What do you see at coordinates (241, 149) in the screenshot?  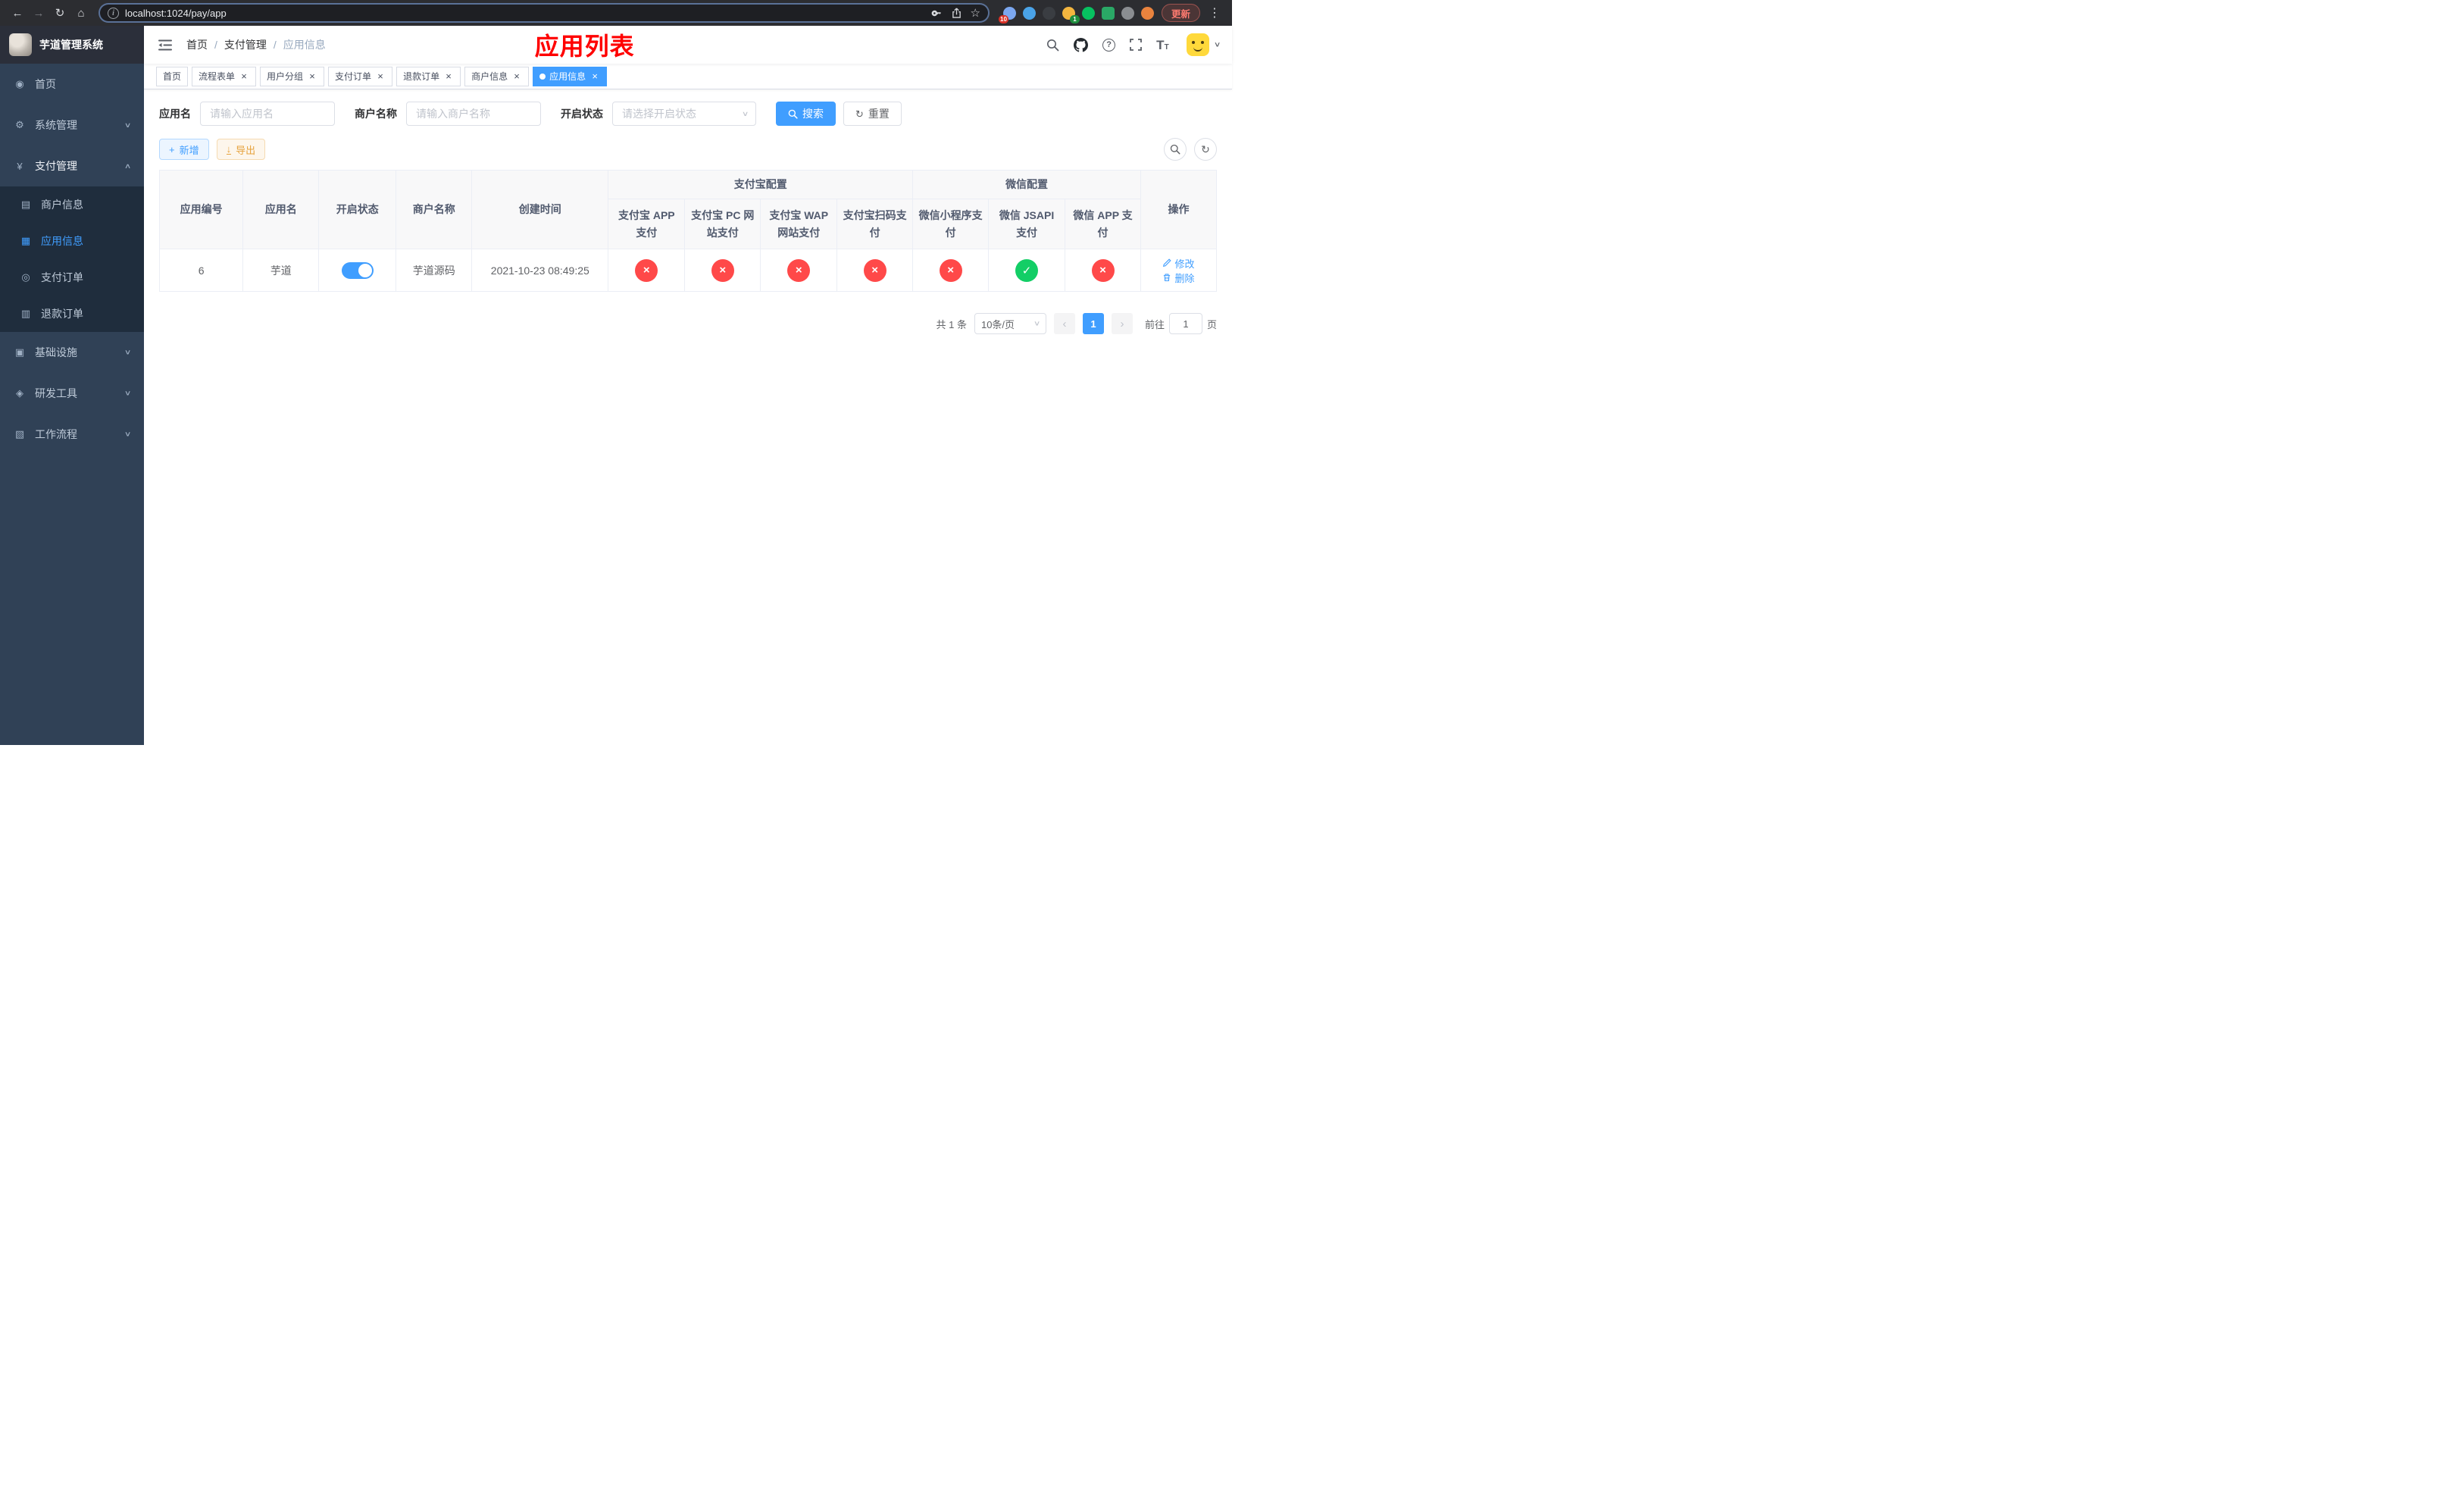 I see `export-button: ↓ 导出` at bounding box center [241, 149].